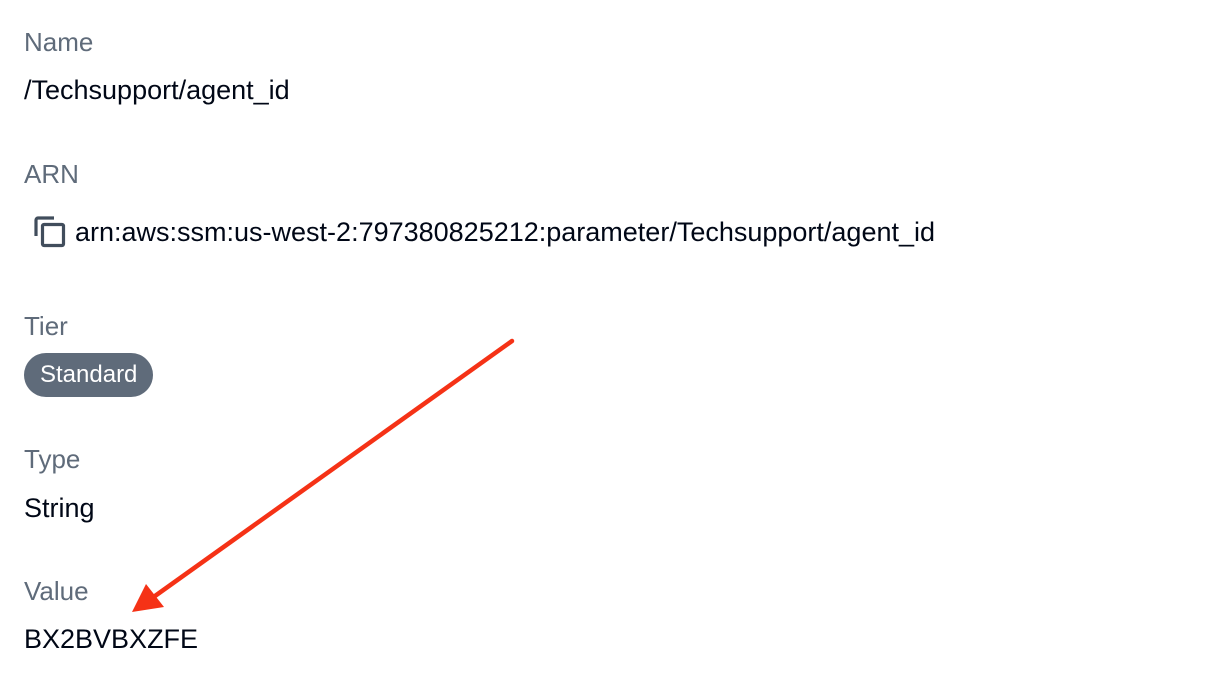 The width and height of the screenshot is (1222, 684). Describe the element at coordinates (46, 326) in the screenshot. I see `tier-label: Tier` at that location.